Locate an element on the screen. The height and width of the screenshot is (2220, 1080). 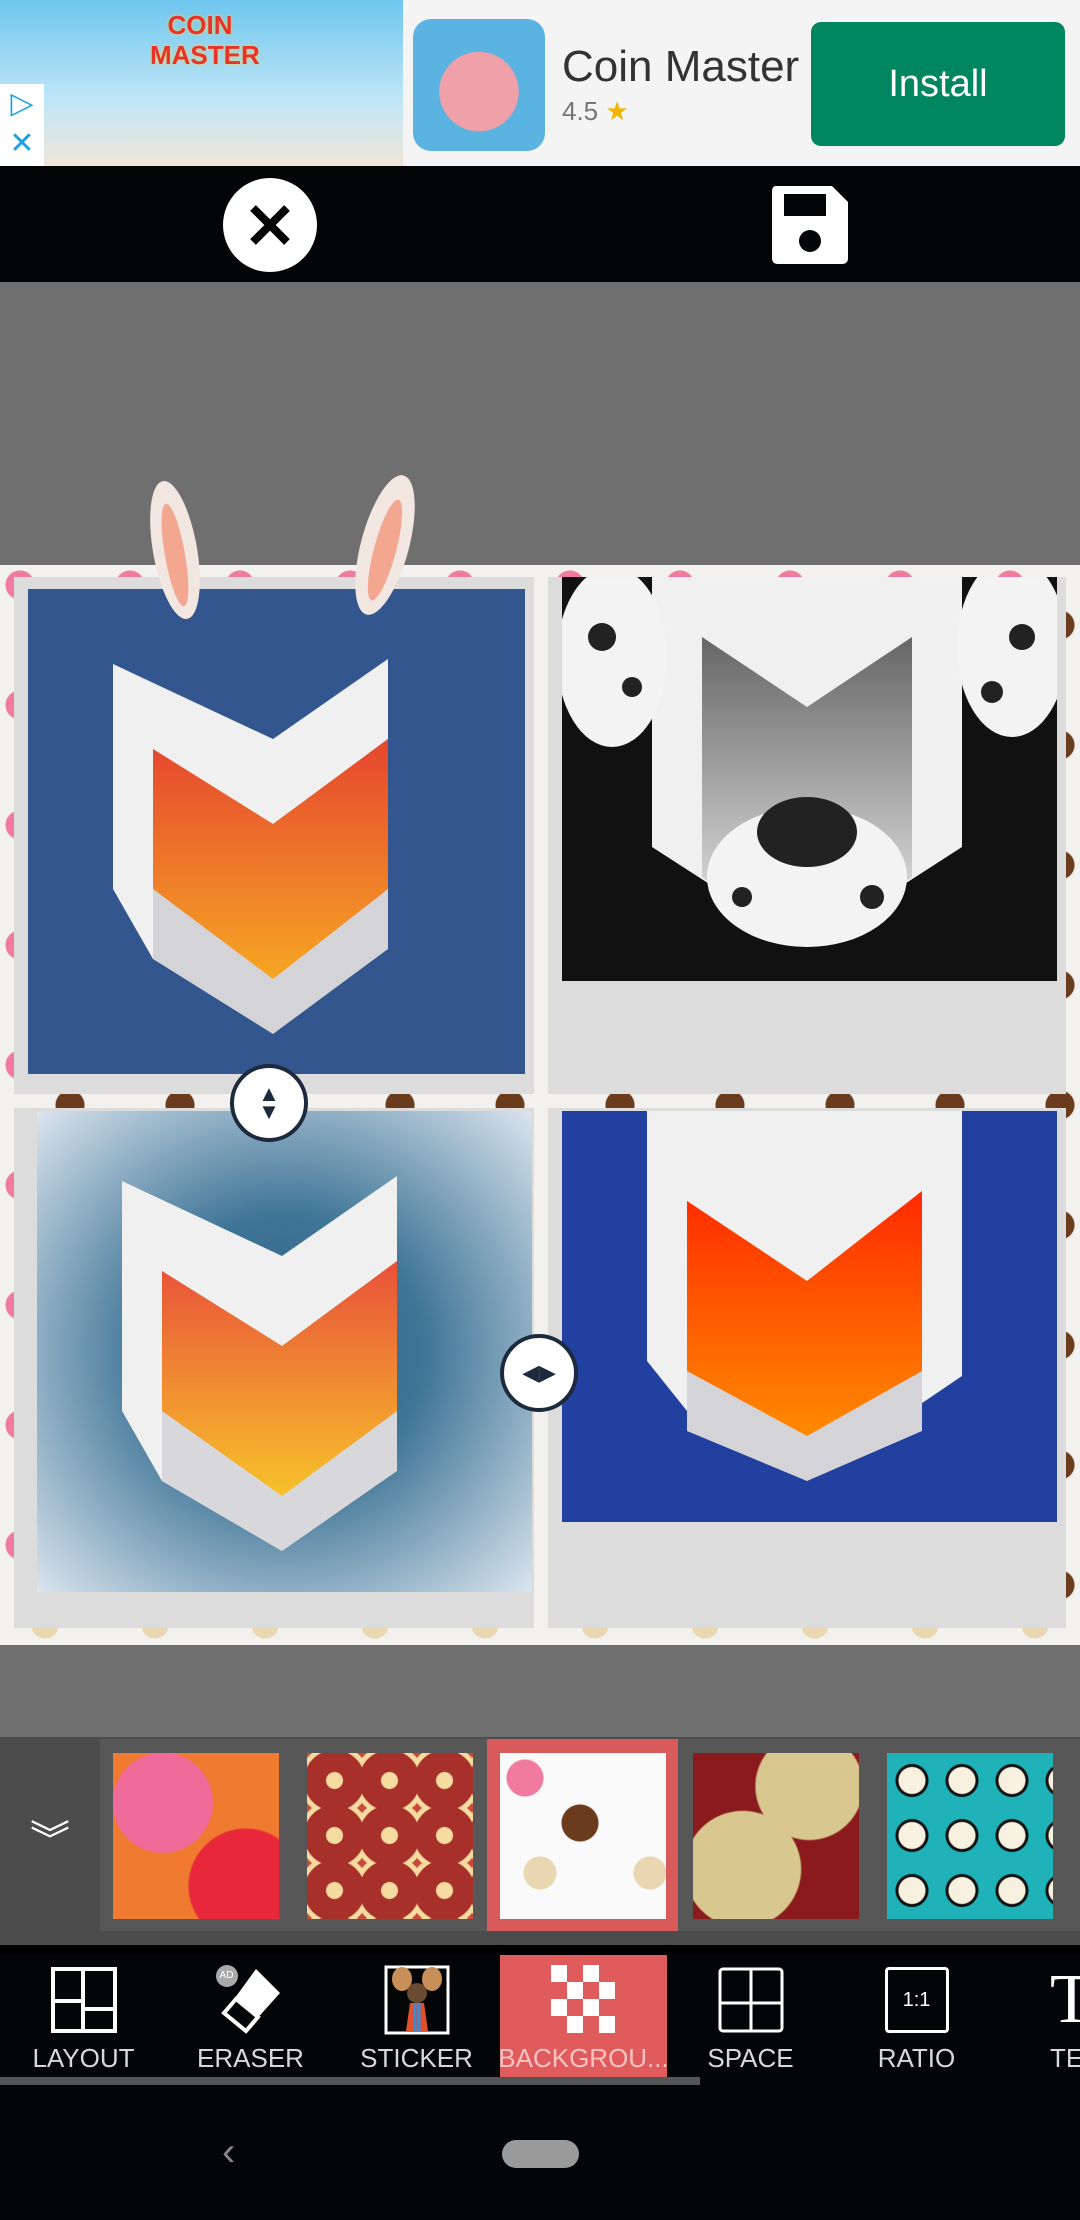
canvas-margin-bottom is located at coordinates (540, 1691).